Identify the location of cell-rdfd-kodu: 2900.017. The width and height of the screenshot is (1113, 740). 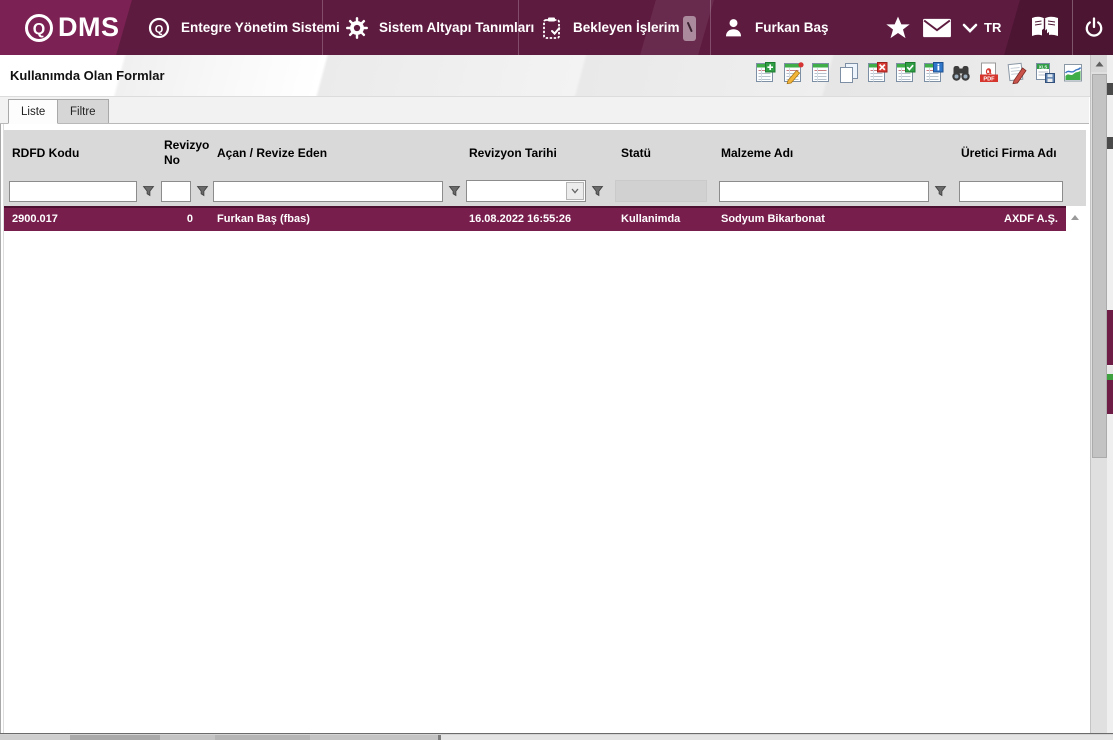
(35, 219).